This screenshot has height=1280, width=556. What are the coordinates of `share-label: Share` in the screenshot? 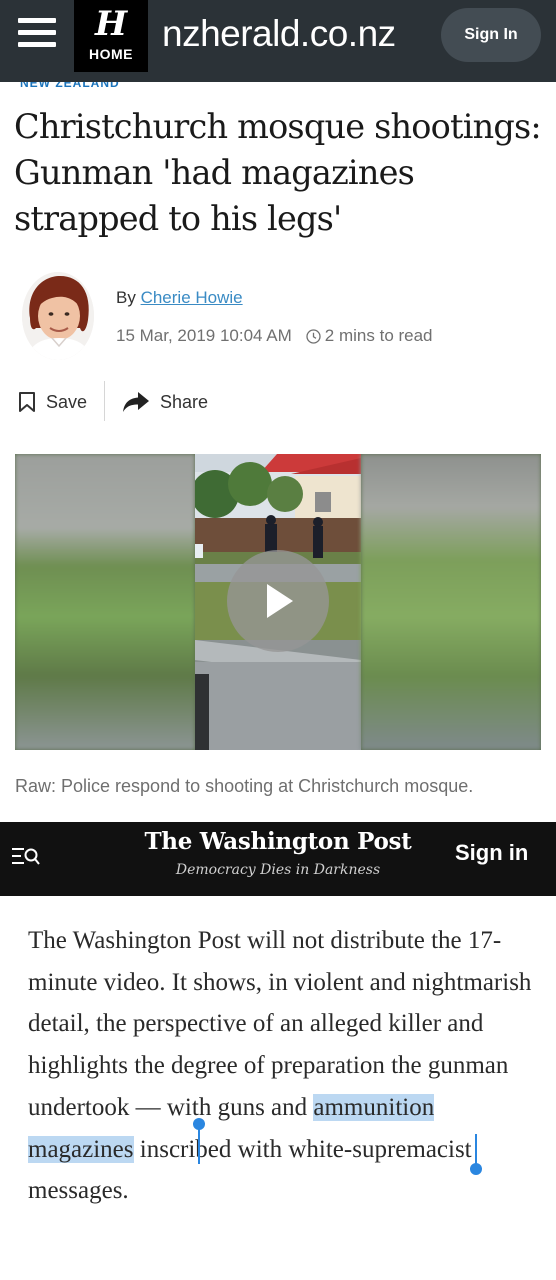 It's located at (184, 401).